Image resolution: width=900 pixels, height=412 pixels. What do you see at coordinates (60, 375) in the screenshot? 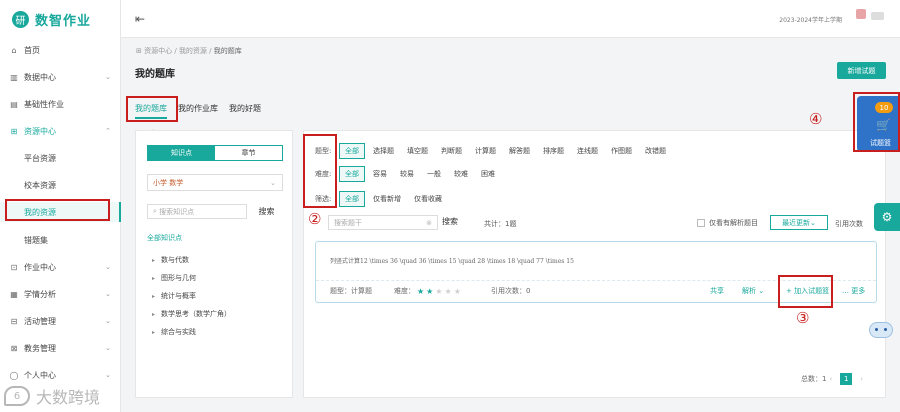
I see `sidebar-item-profile: ◯ 个人中心 ⌄` at bounding box center [60, 375].